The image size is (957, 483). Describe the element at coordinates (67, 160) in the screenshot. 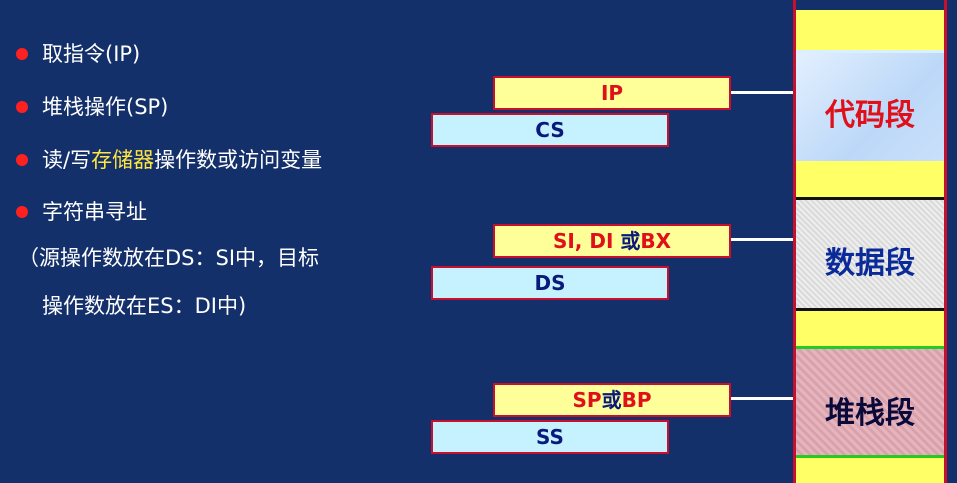

I see `bullet-text-pre: 读/写` at that location.